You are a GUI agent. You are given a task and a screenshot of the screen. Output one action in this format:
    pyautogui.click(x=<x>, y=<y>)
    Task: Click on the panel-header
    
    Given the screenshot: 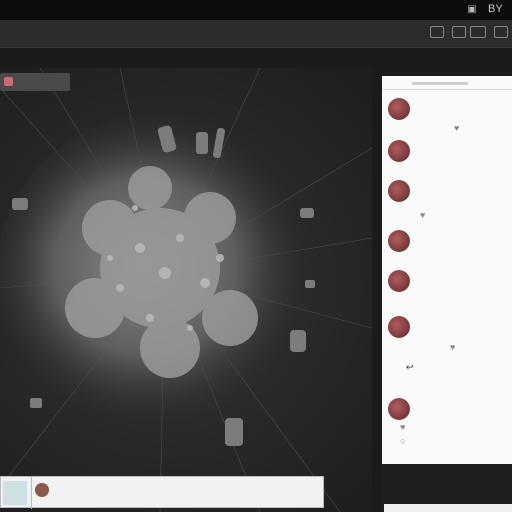 What is the action you would take?
    pyautogui.click(x=447, y=83)
    